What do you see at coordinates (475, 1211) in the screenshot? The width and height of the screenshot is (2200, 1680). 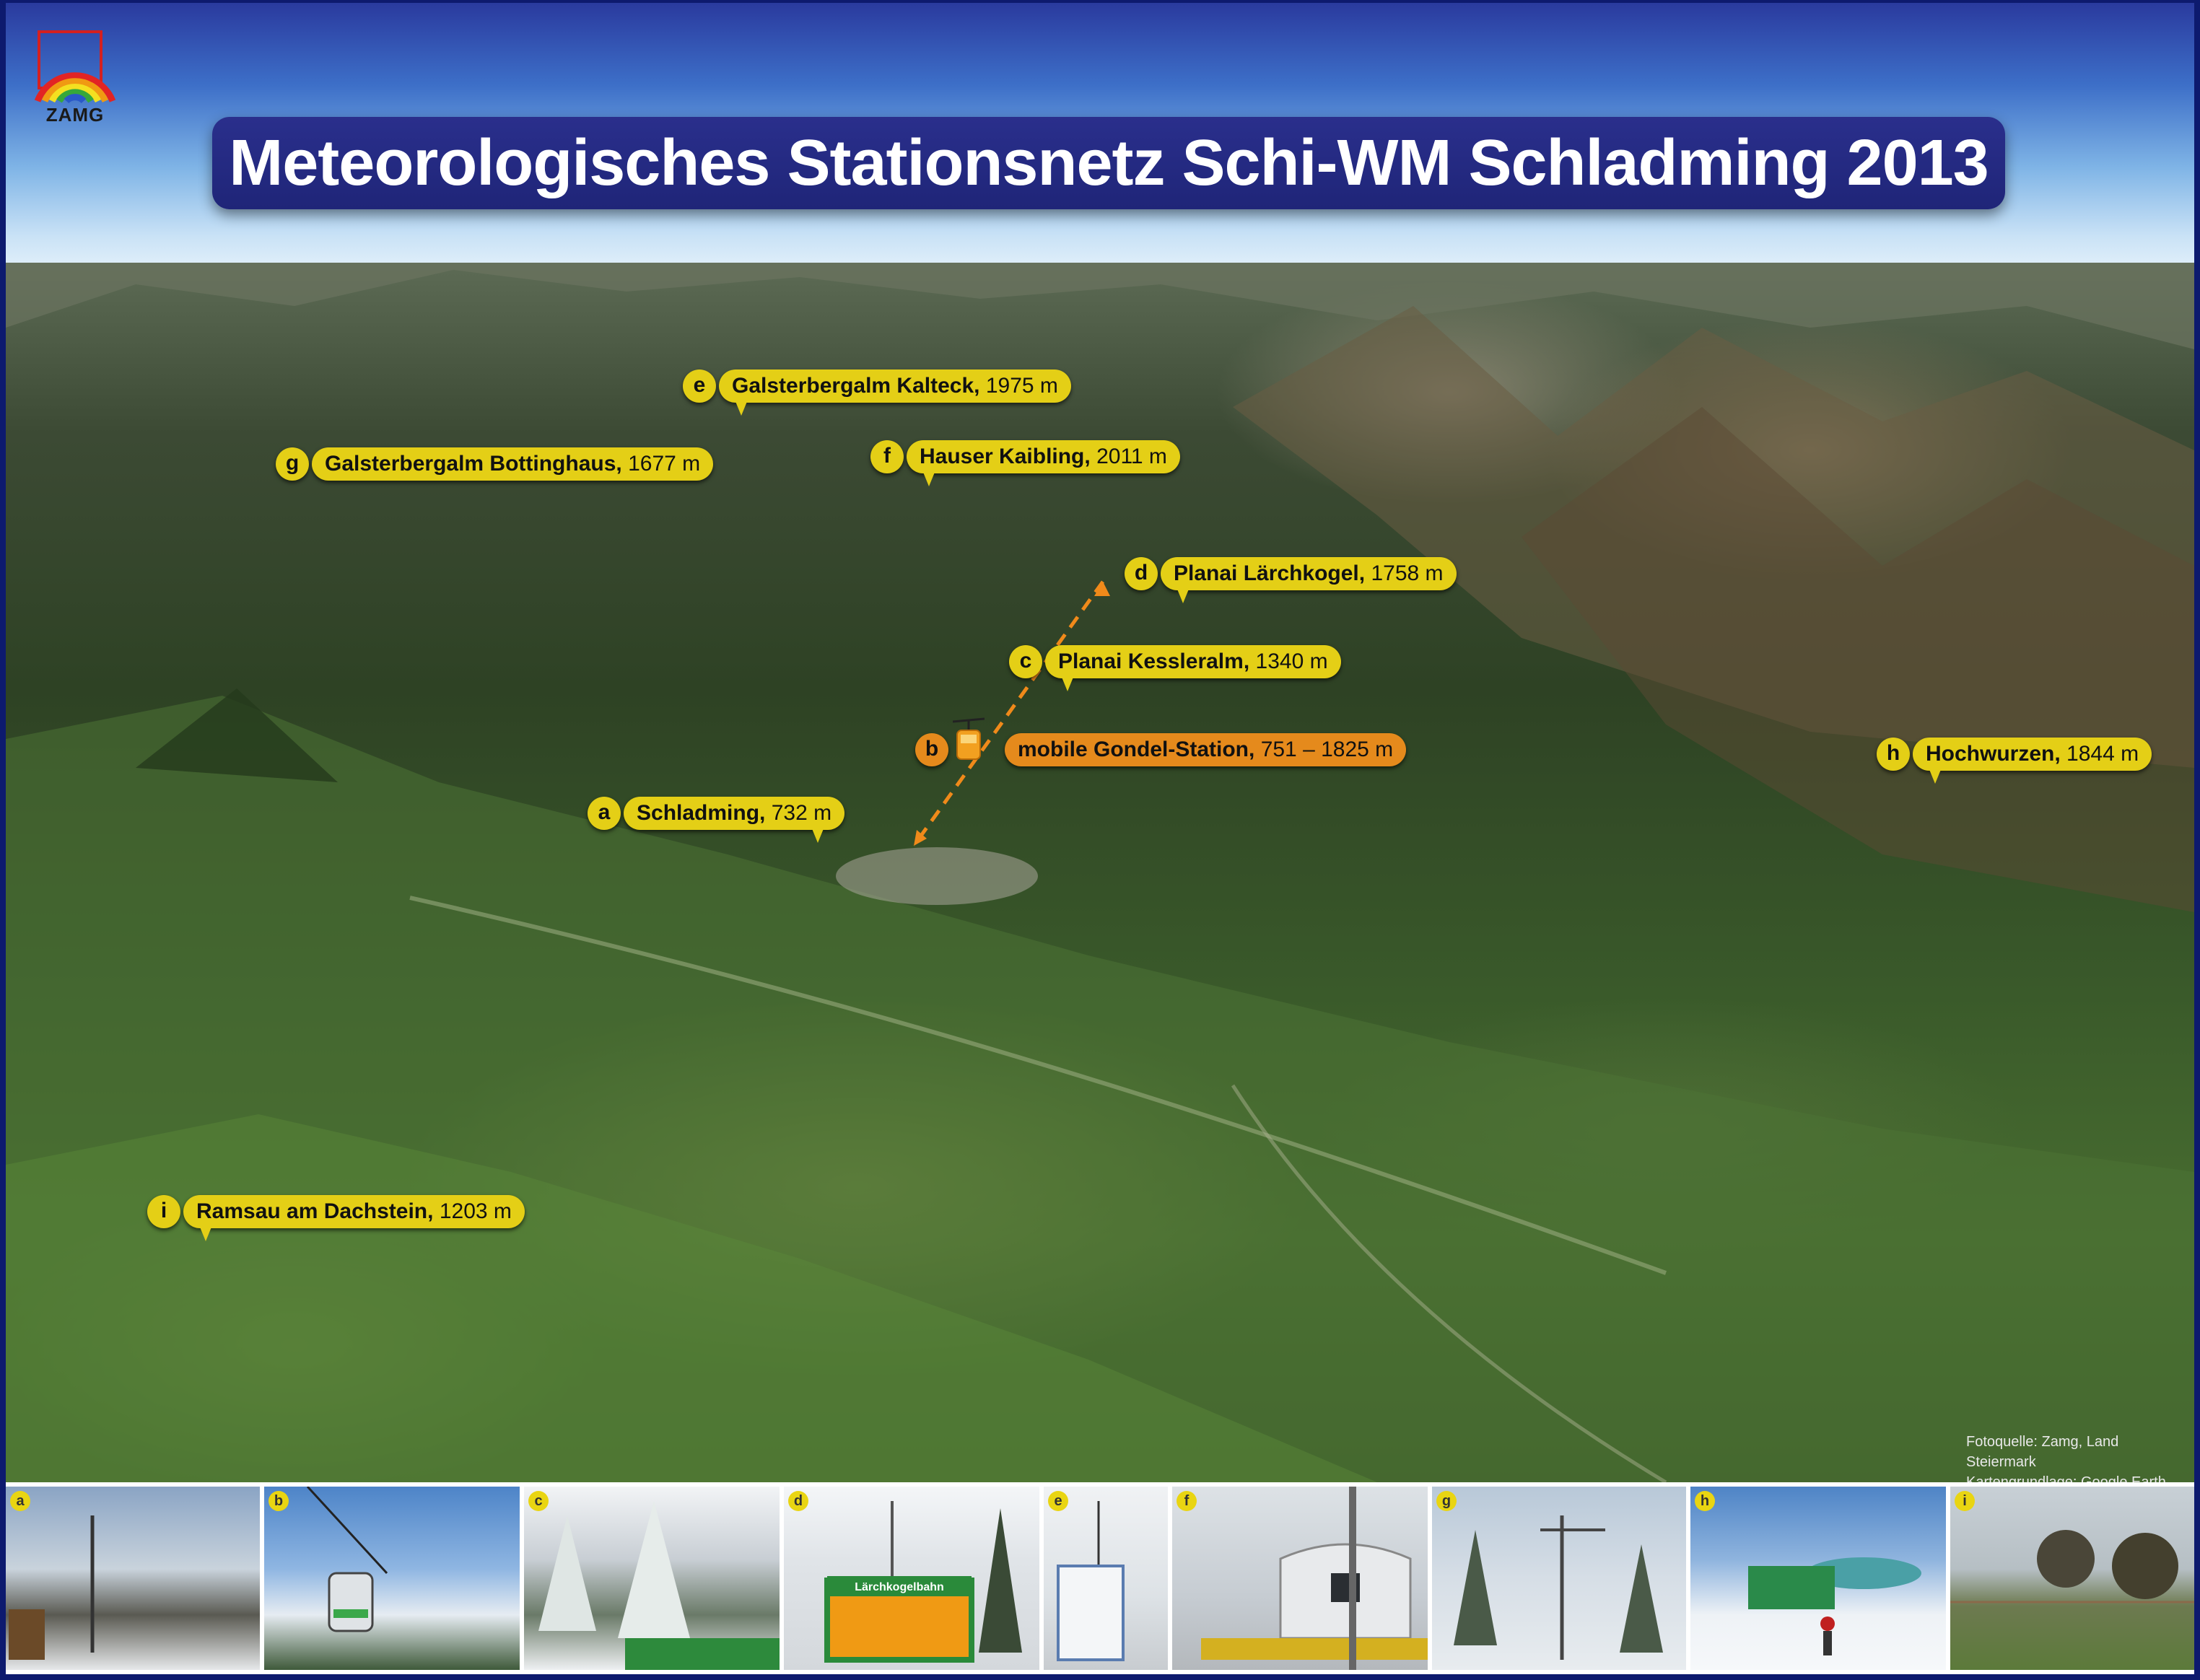 I see `station-elevation: 1203 m` at bounding box center [475, 1211].